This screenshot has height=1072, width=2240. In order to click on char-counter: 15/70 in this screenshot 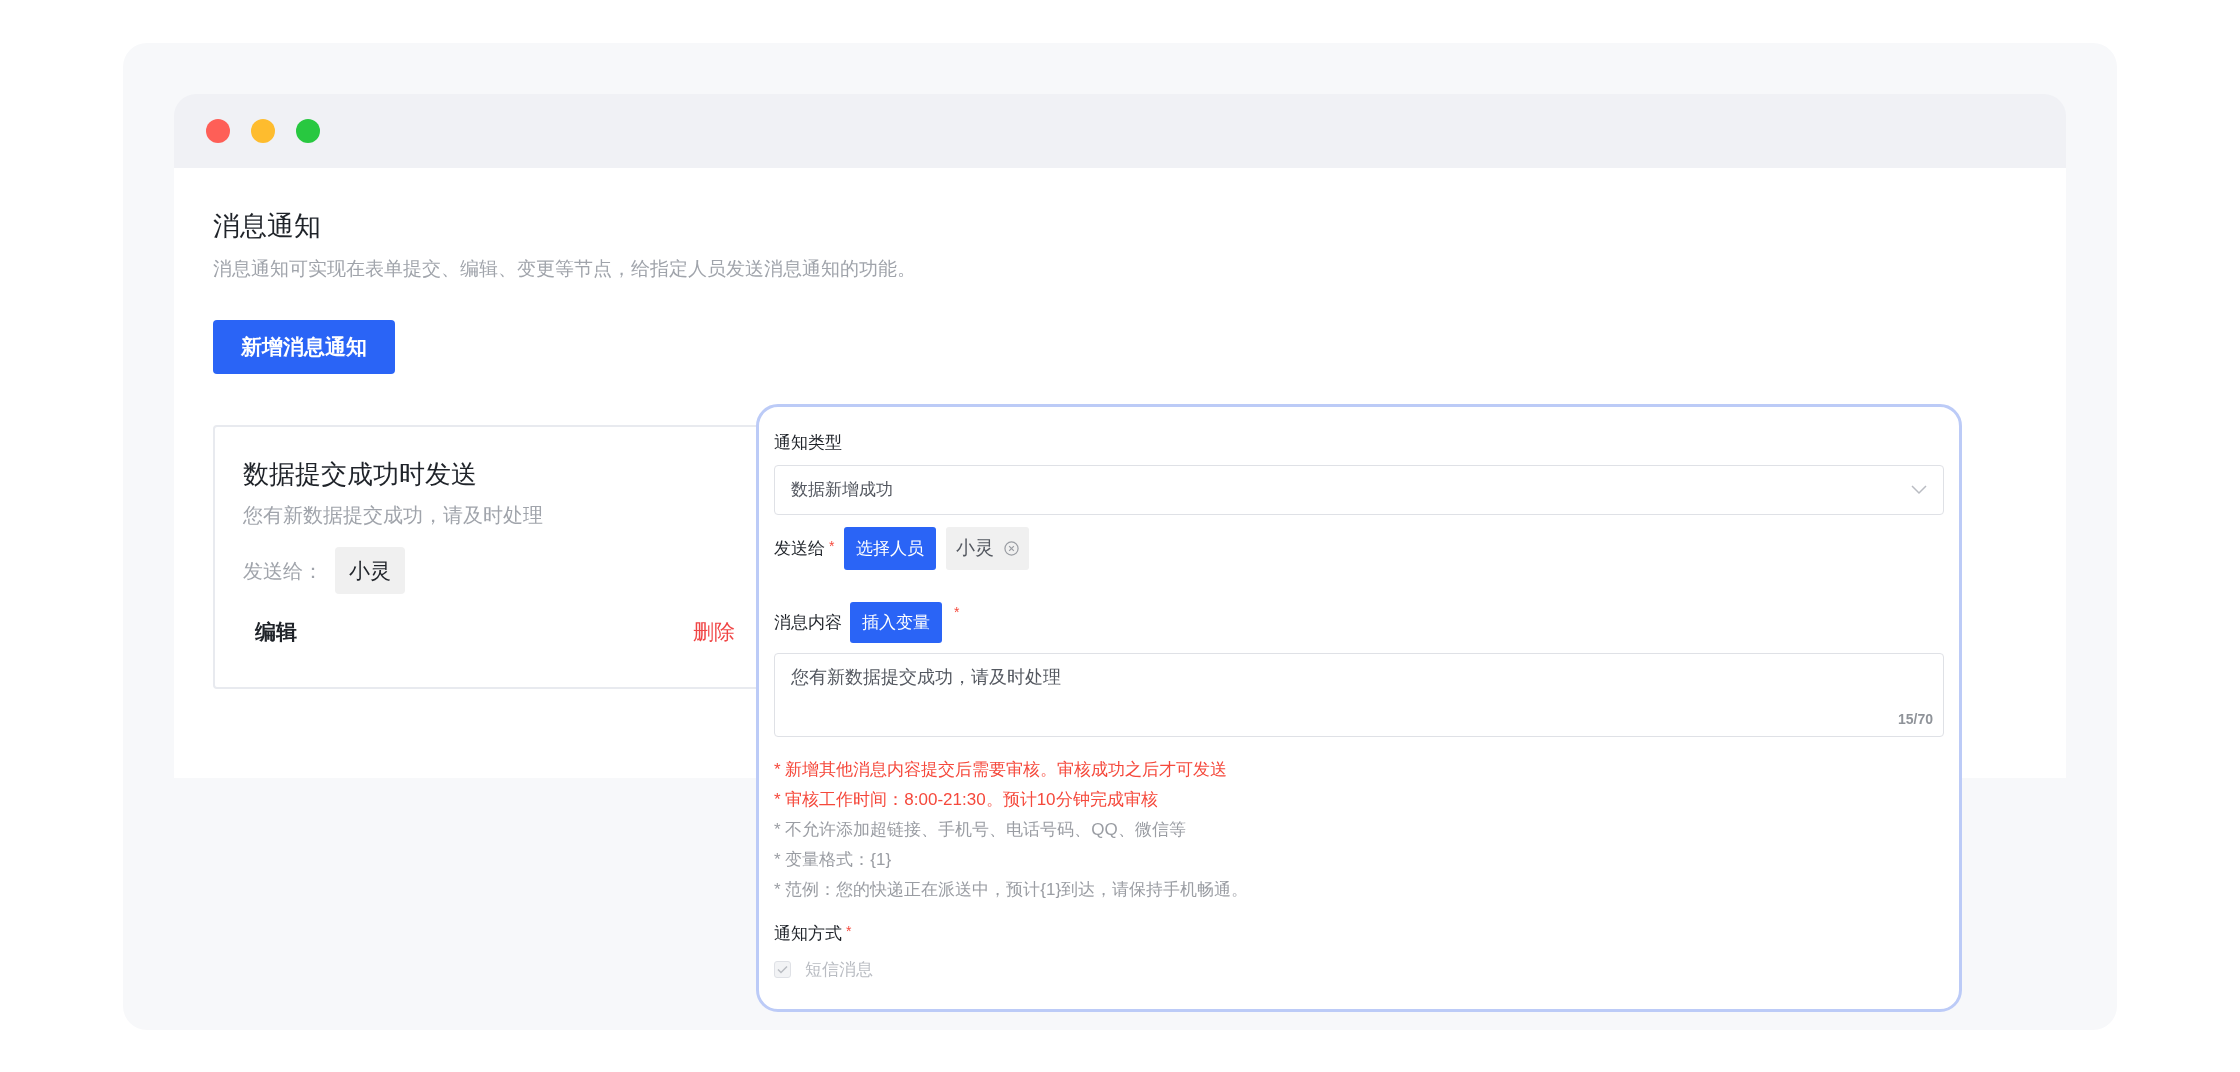, I will do `click(1915, 719)`.